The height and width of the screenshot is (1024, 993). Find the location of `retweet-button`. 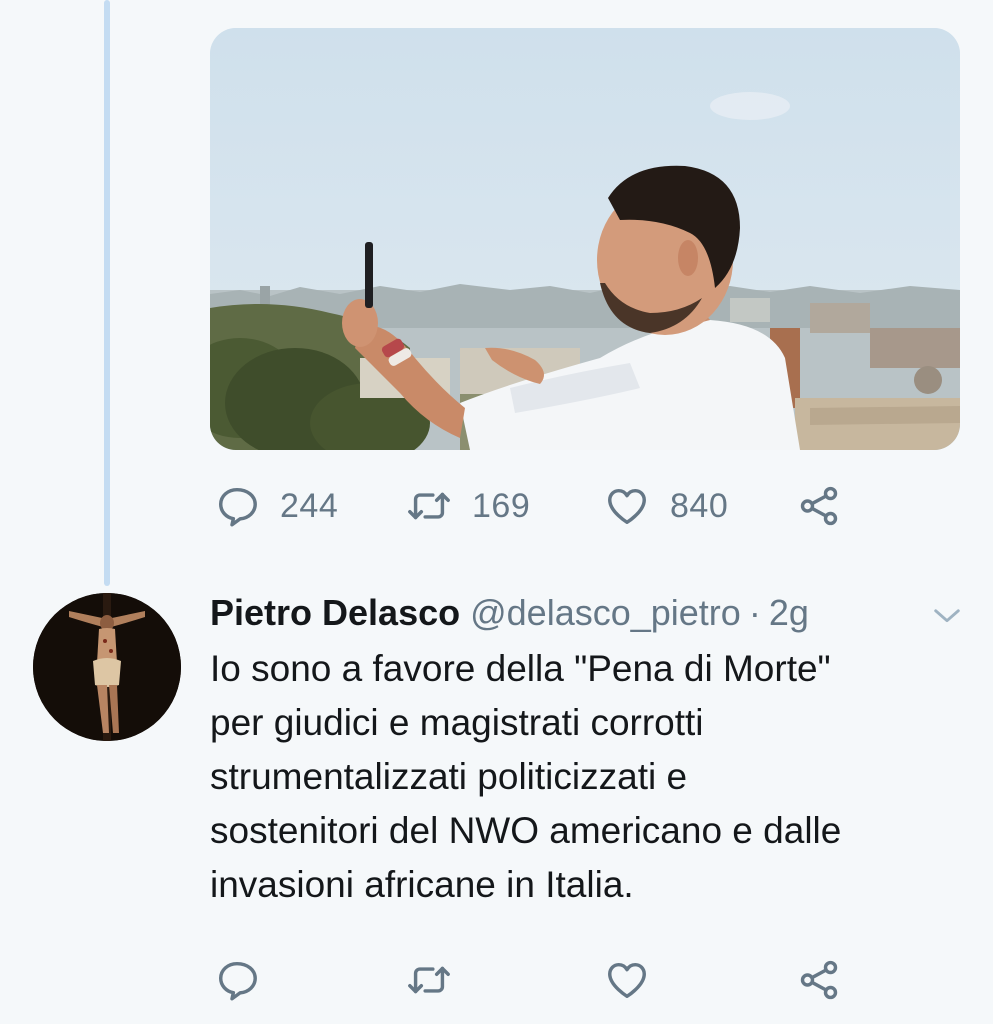

retweet-button is located at coordinates (429, 980).